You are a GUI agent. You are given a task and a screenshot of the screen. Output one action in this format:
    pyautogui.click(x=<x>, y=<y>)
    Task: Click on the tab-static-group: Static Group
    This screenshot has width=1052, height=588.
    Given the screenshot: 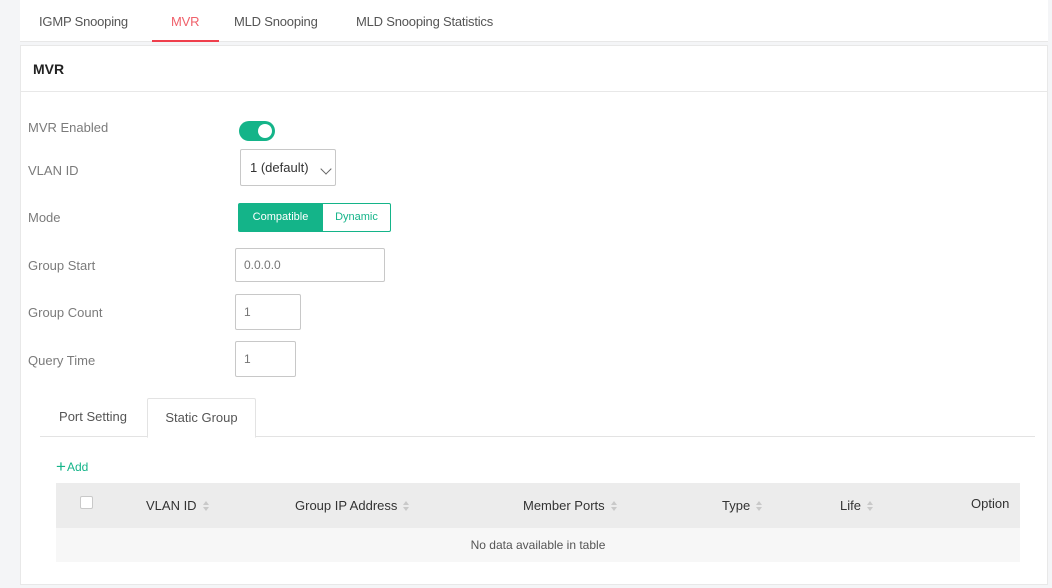 What is the action you would take?
    pyautogui.click(x=201, y=418)
    